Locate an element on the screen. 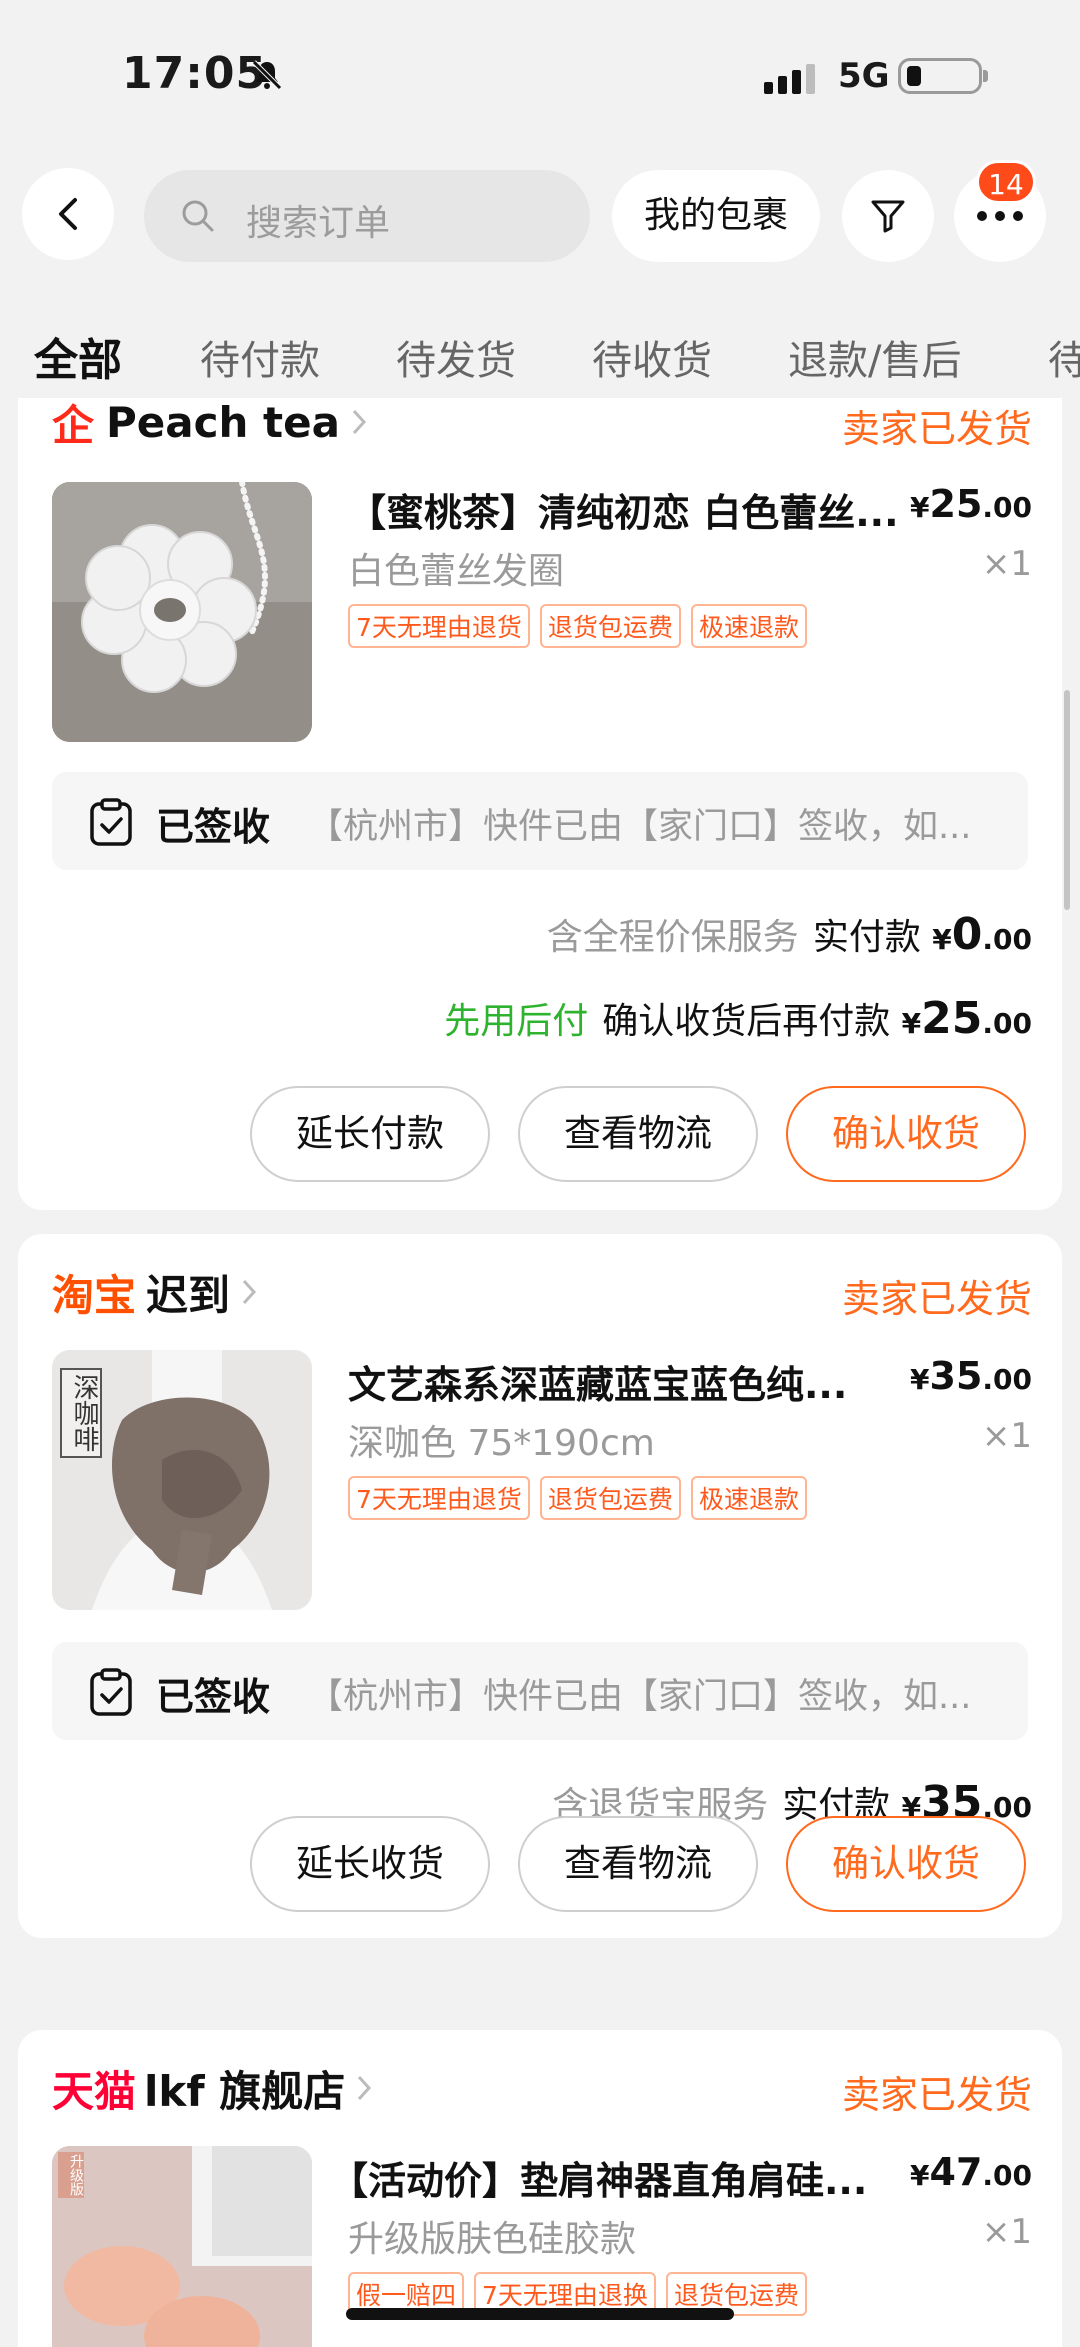 Image resolution: width=1080 pixels, height=2347 pixels. shop-link: 天猫 lkf 旗舰店 is located at coordinates (212, 2088).